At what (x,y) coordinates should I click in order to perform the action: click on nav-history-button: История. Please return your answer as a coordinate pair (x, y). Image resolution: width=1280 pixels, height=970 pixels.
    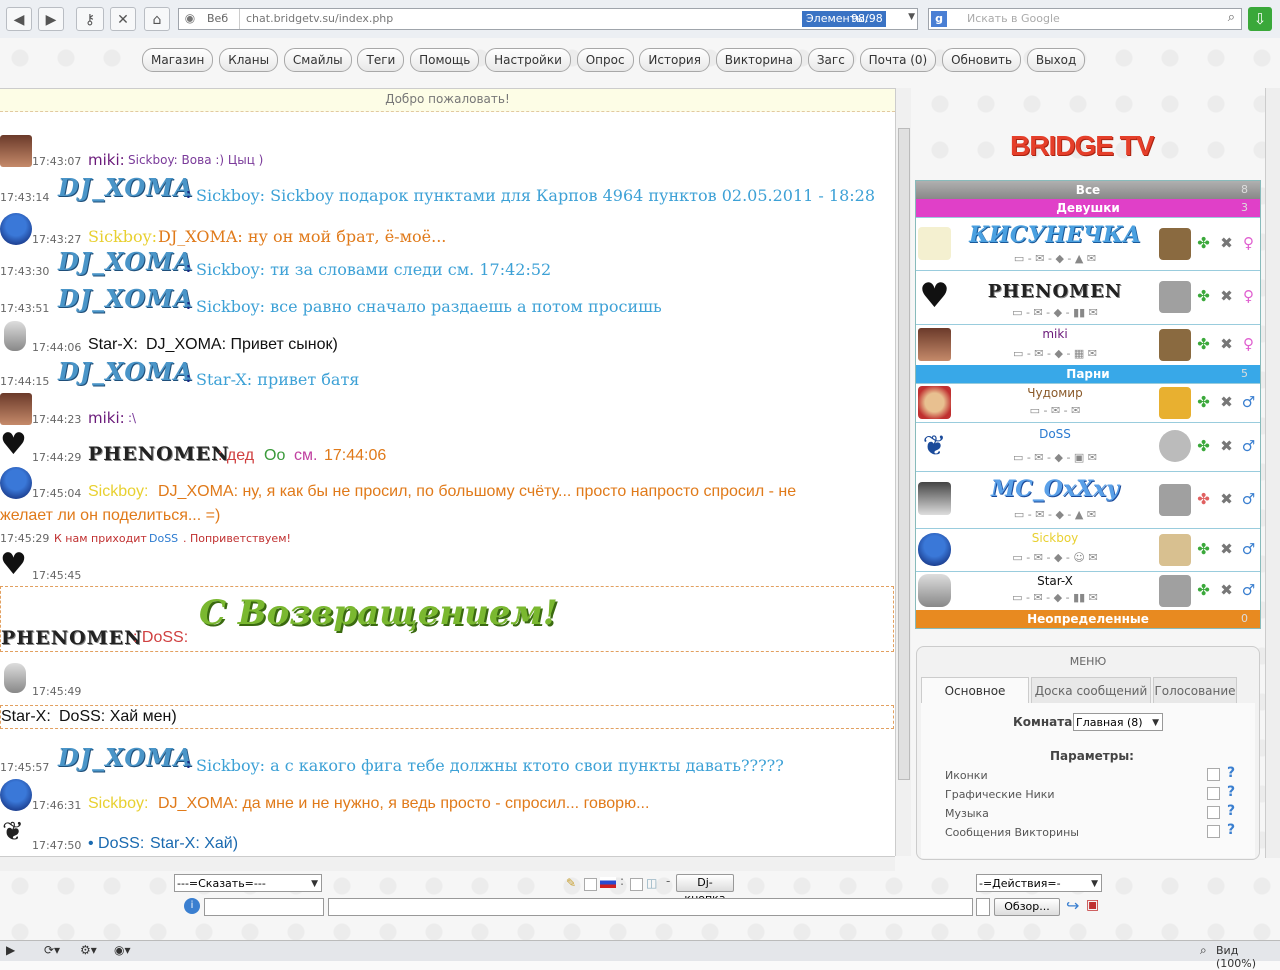
    Looking at the image, I should click on (674, 60).